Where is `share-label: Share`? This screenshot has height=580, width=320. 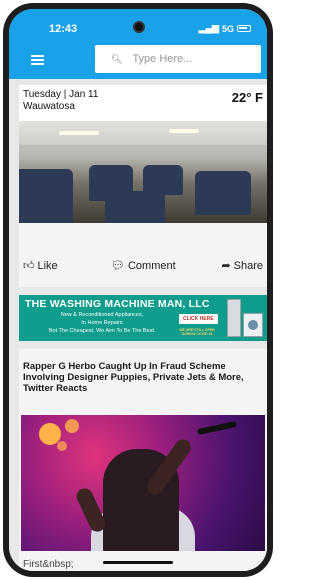
share-label: Share is located at coordinates (248, 265).